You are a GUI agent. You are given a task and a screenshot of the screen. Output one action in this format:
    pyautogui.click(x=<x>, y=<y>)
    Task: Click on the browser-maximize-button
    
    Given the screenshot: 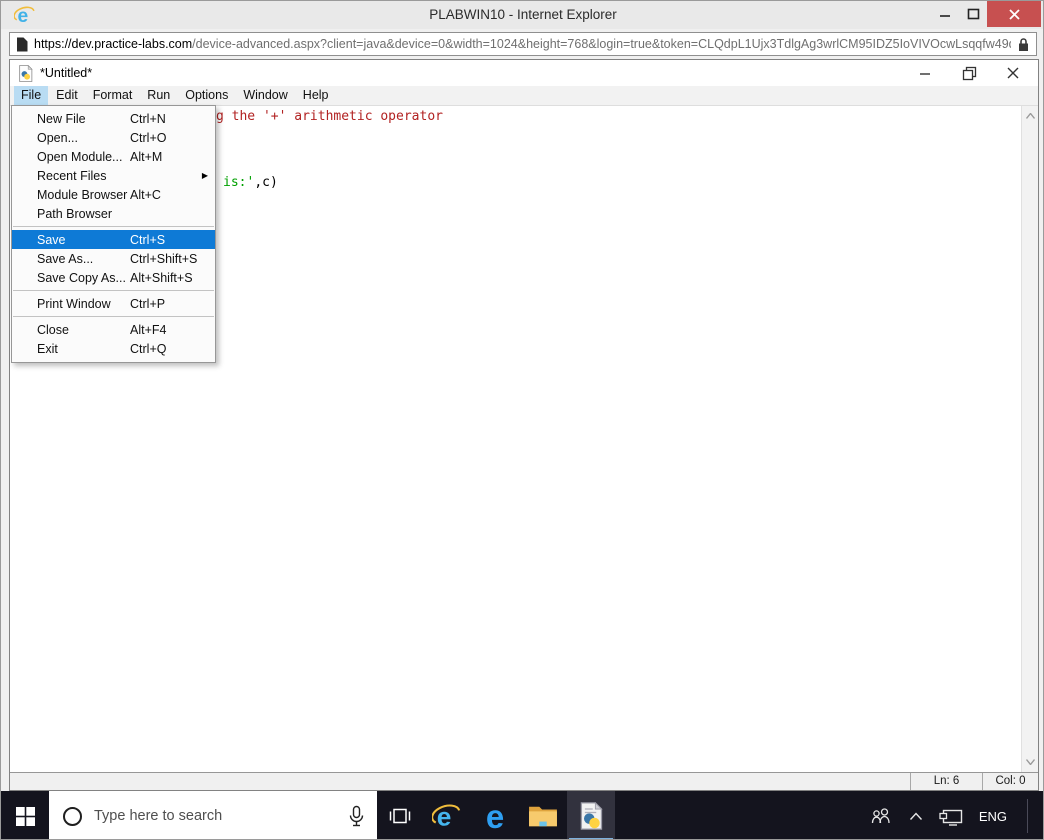 What is the action you would take?
    pyautogui.click(x=973, y=14)
    